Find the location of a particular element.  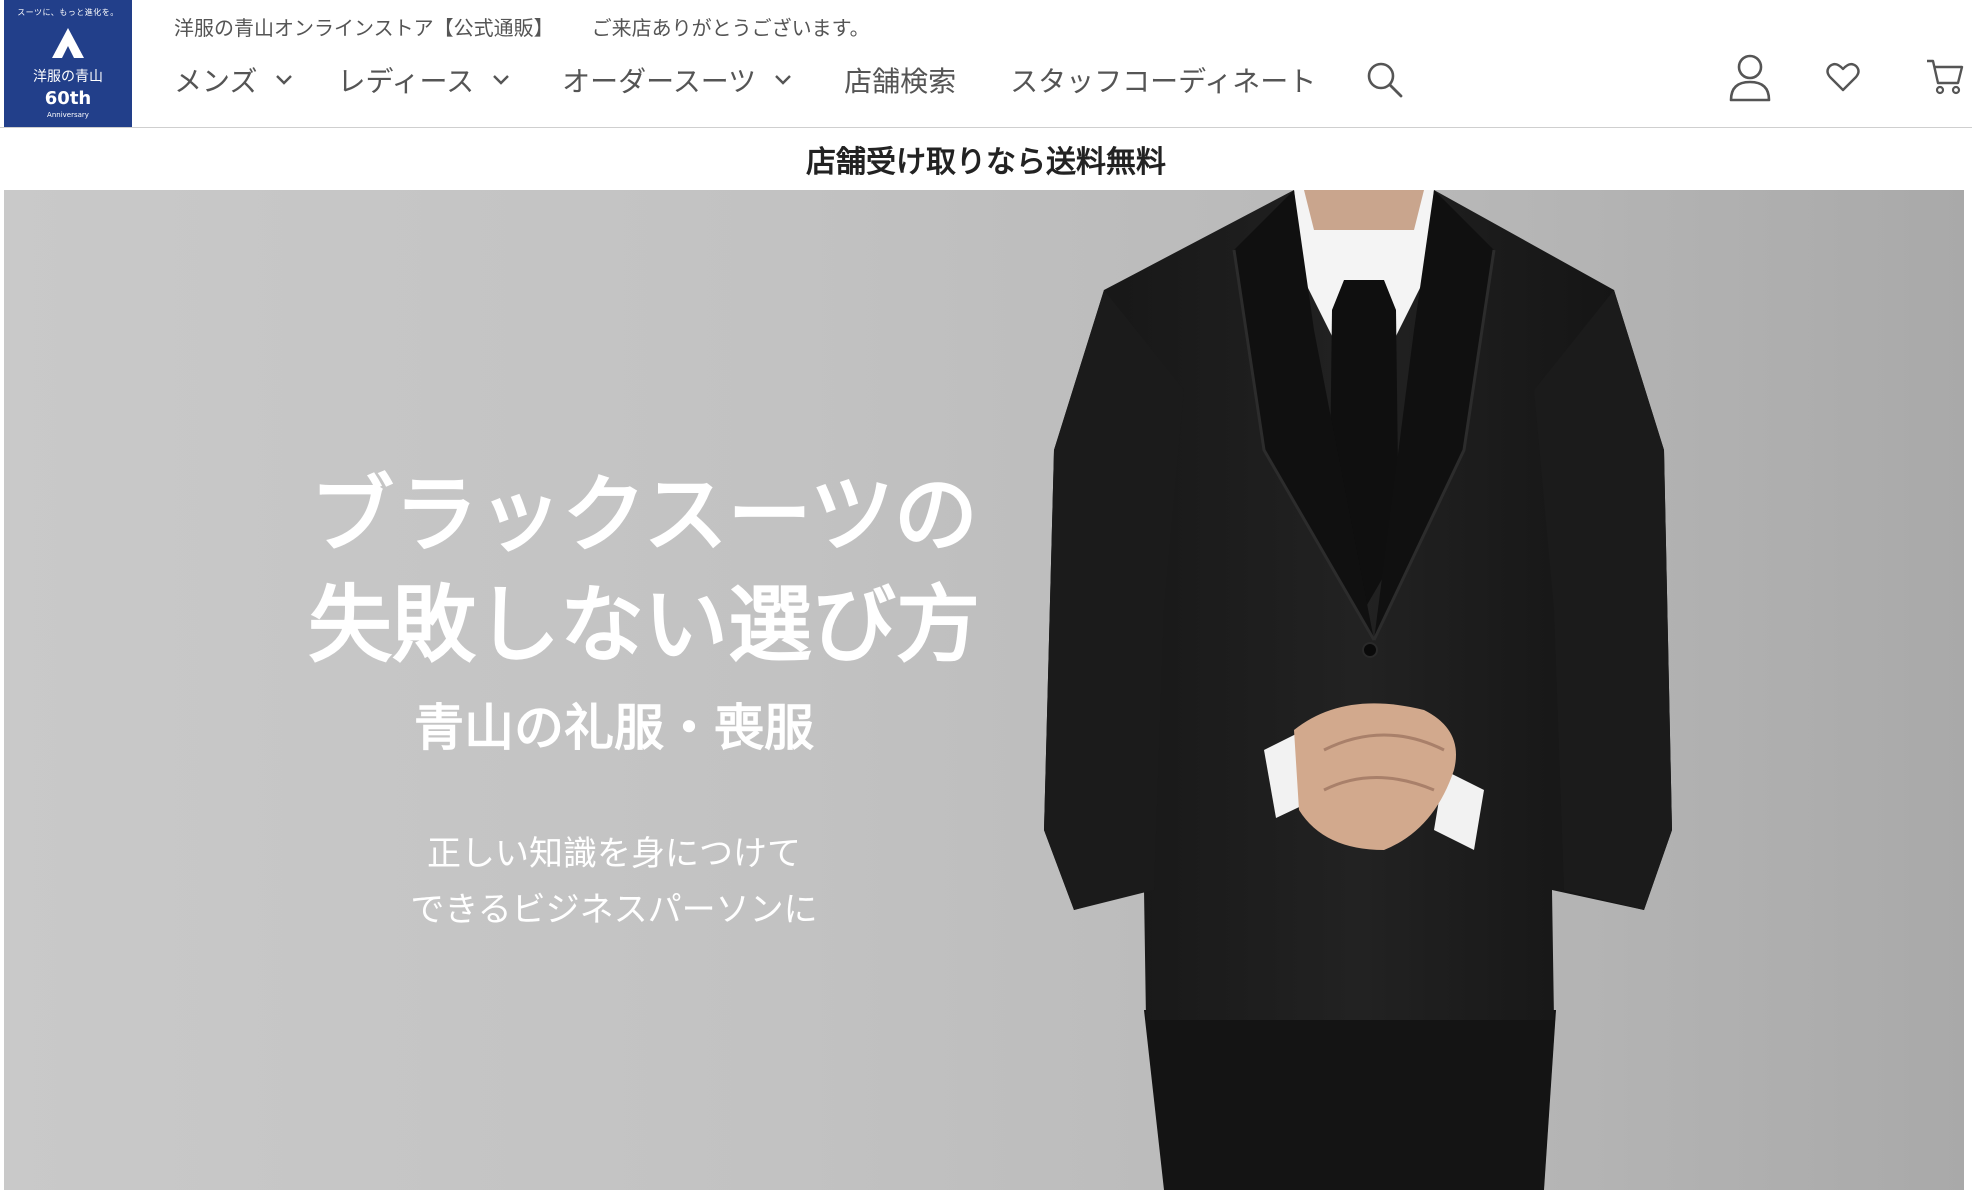

hero-subtitle: 青山の礼服・喪服 is located at coordinates (614, 728).